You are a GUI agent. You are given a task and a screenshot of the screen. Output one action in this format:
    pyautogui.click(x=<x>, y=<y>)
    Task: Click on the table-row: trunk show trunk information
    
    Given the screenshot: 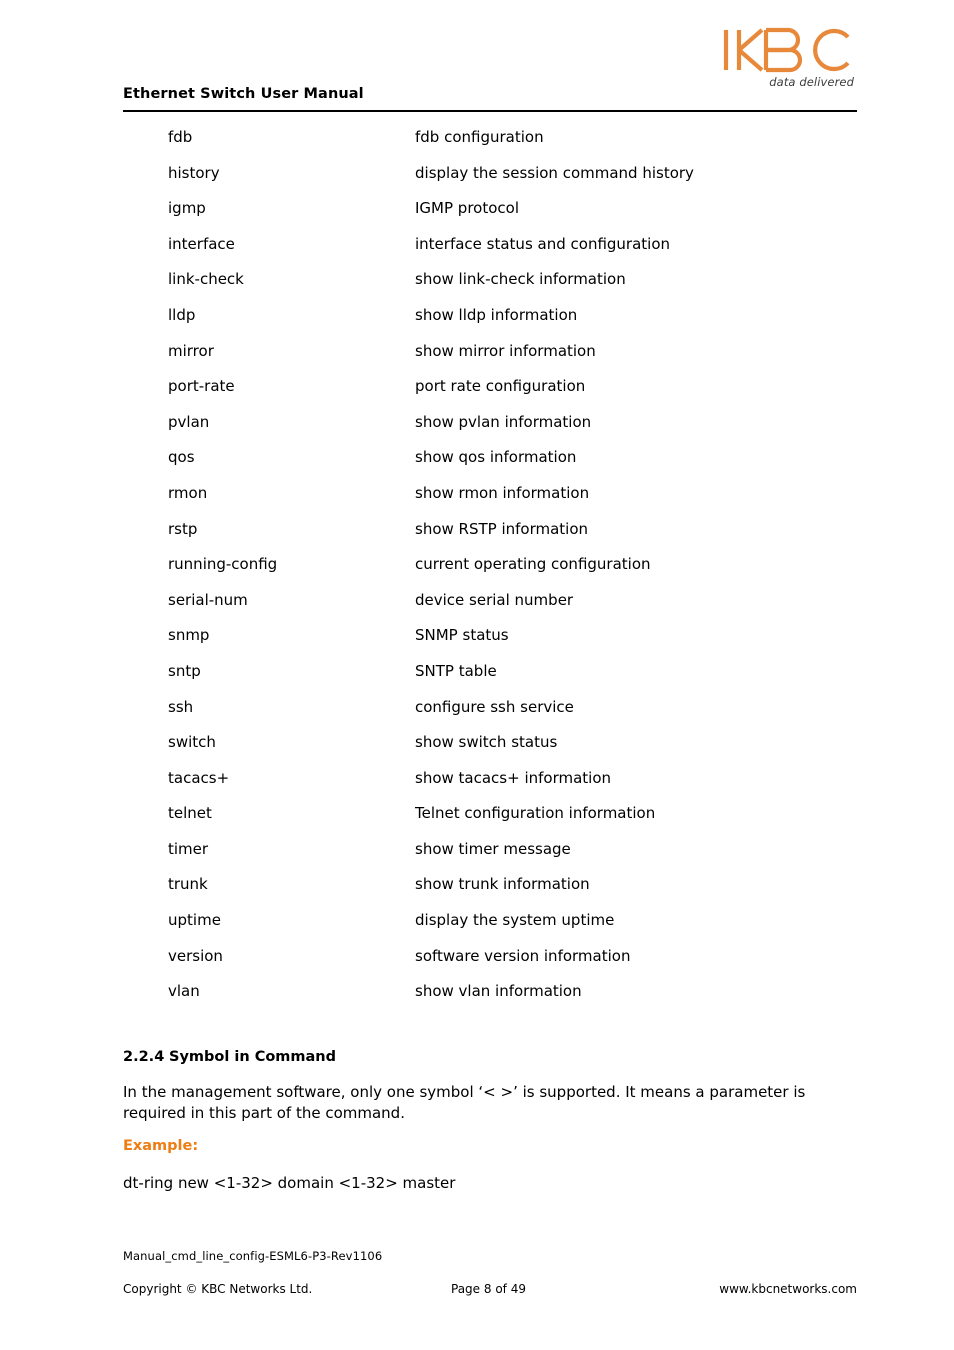 What is the action you would take?
    pyautogui.click(x=477, y=893)
    